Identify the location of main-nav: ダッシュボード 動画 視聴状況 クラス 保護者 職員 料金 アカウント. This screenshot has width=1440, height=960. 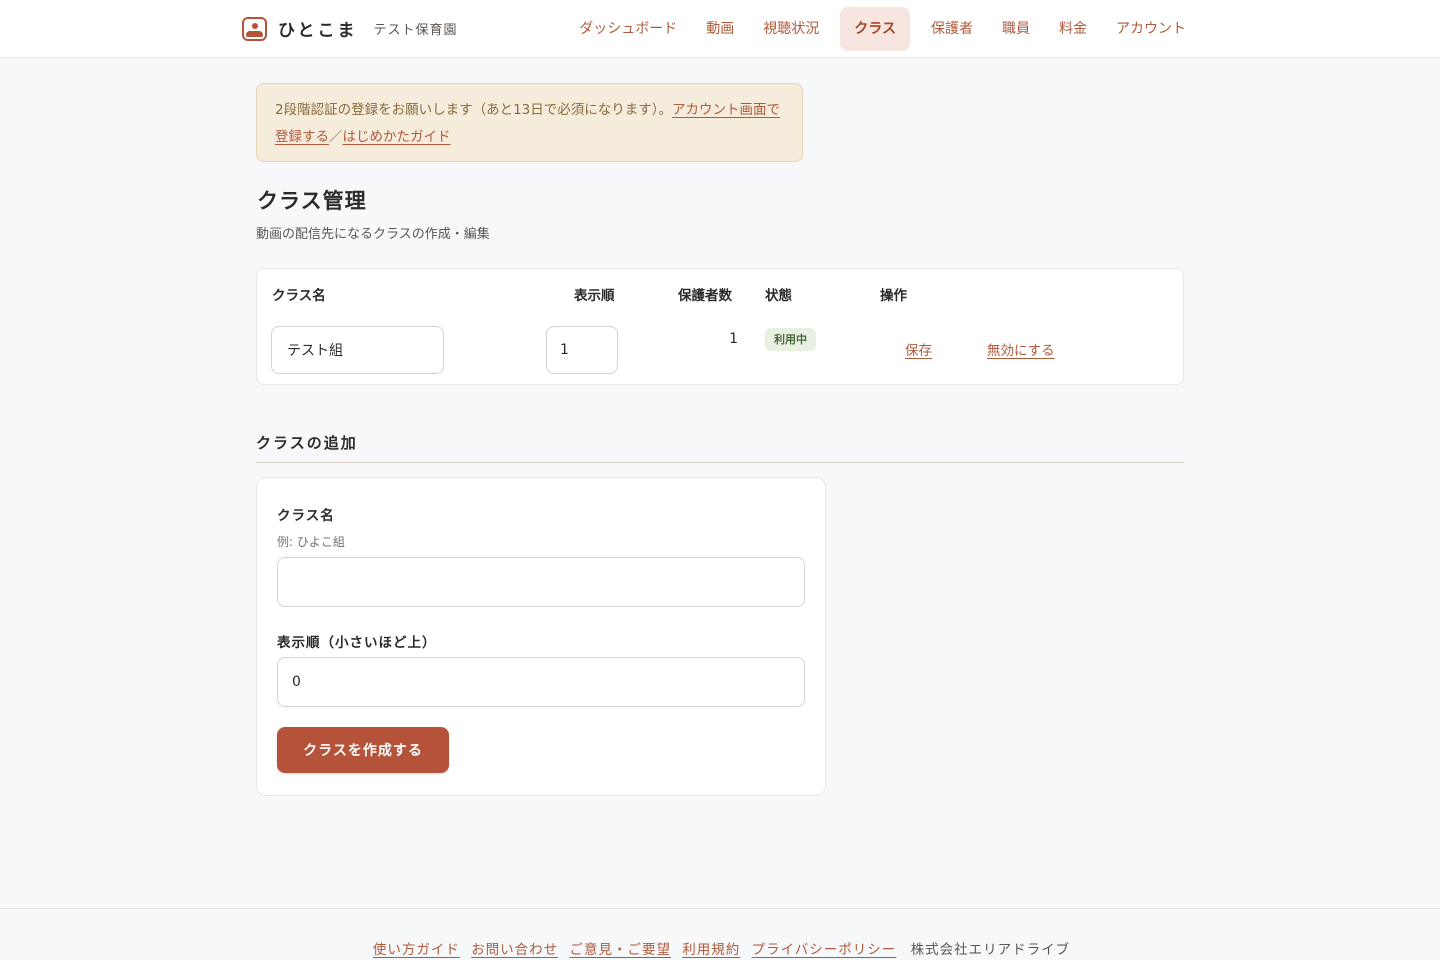
(876, 29).